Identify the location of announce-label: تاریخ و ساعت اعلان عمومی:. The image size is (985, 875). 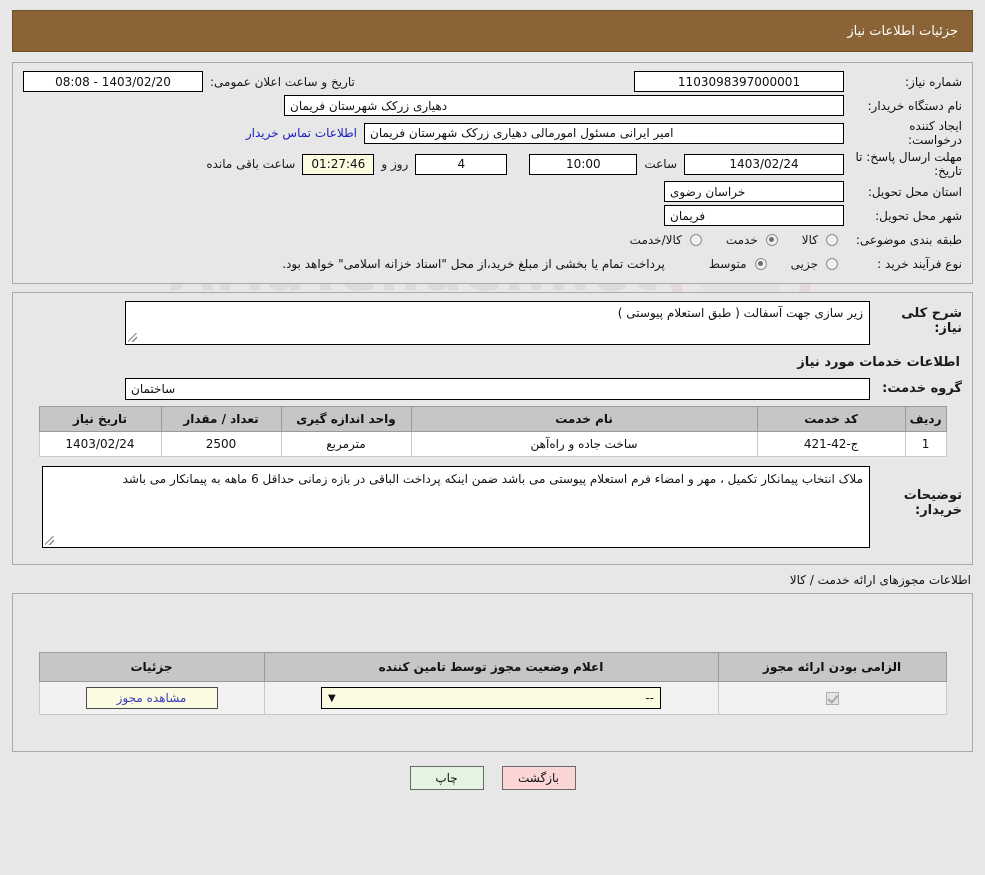
(282, 81).